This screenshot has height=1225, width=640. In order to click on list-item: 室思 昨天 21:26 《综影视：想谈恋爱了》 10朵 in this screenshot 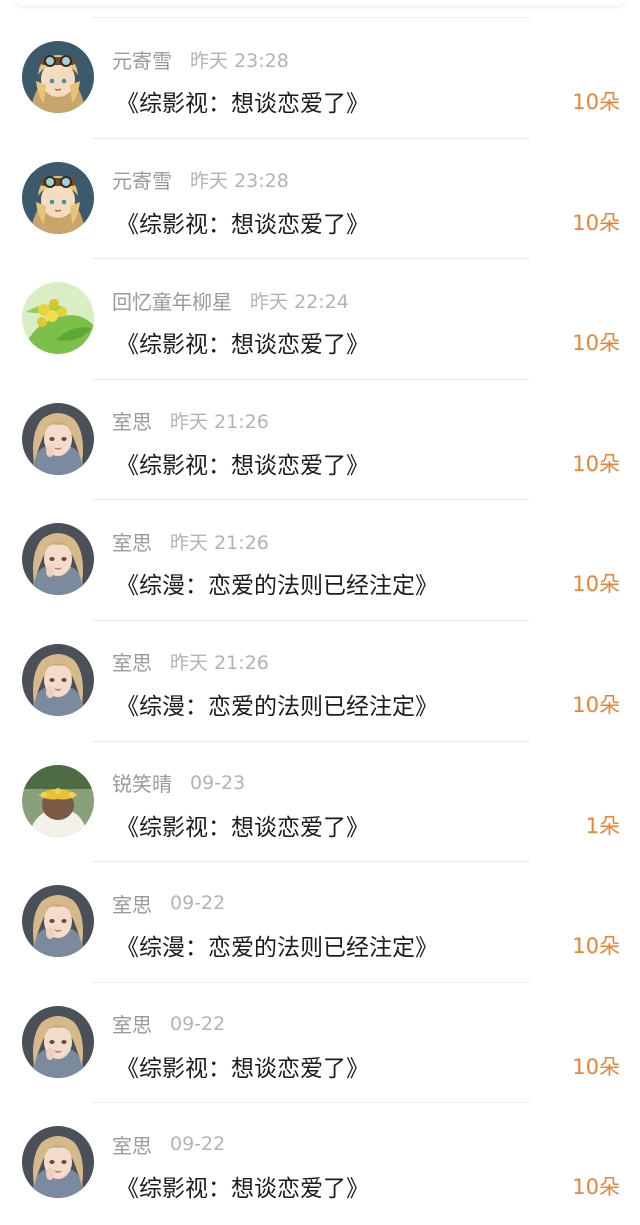, I will do `click(320, 439)`.